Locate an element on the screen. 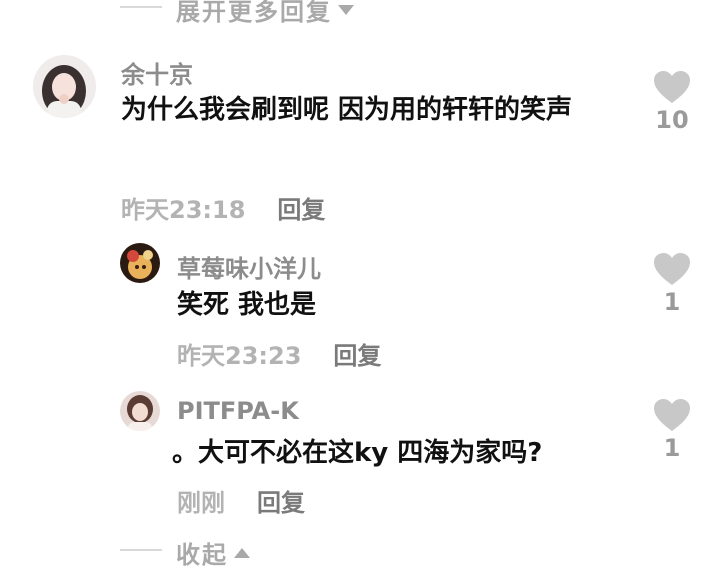 This screenshot has height=570, width=720. comment-meta: 昨天23:18 回复 is located at coordinates (223, 207).